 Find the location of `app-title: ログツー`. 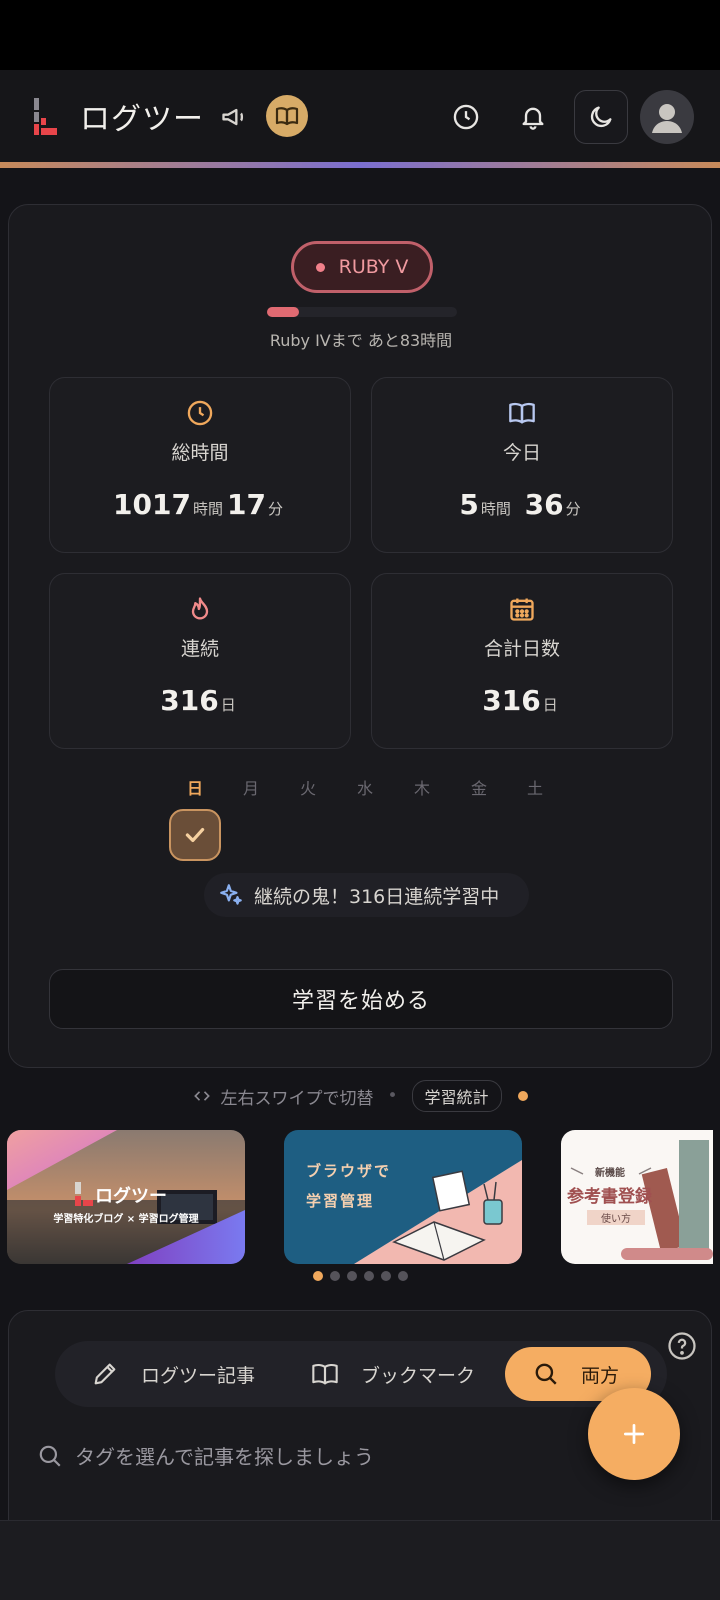

app-title: ログツー is located at coordinates (142, 119).